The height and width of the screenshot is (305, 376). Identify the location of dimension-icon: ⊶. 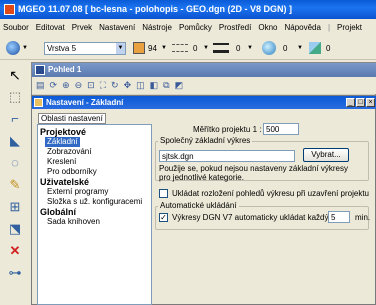
(15, 273).